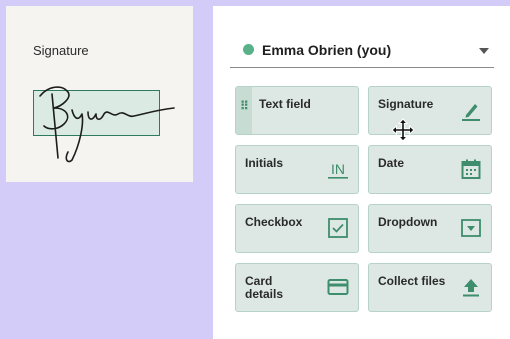  I want to click on initials-icon: IN, so click(338, 169).